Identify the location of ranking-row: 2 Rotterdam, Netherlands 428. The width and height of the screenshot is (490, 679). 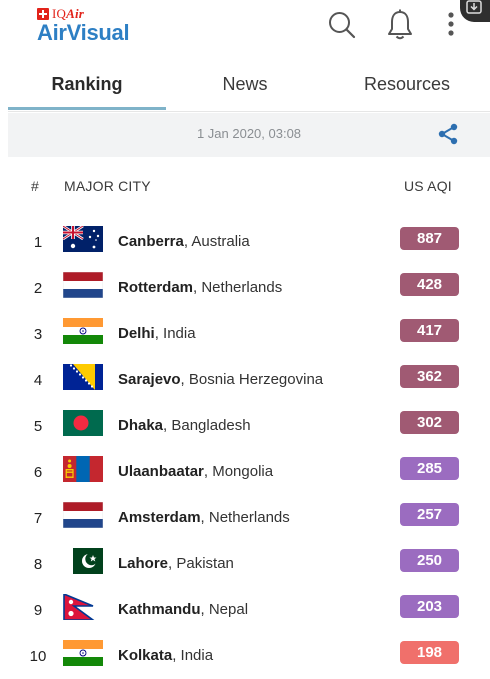
(249, 293).